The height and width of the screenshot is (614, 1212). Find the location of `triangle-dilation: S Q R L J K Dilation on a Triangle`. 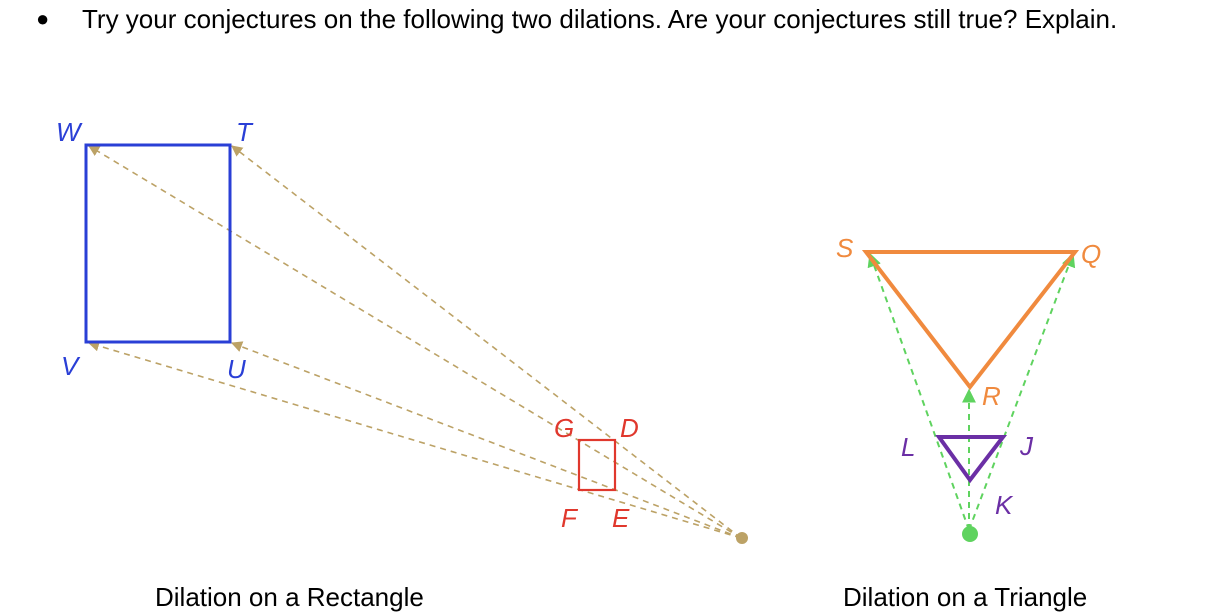

triangle-dilation: S Q R L J K Dilation on a Triangle is located at coordinates (968, 422).